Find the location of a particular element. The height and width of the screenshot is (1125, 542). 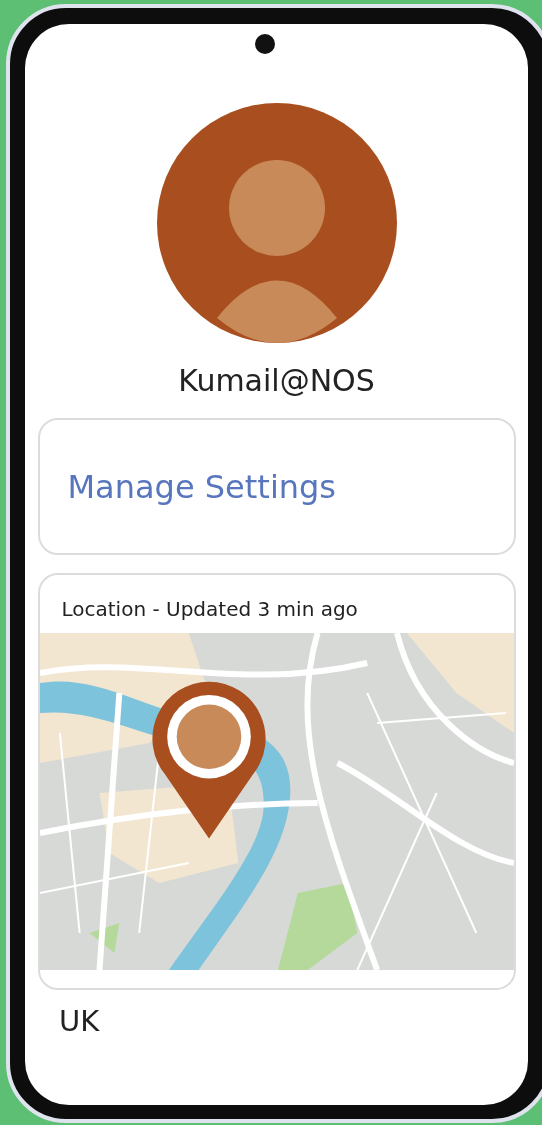

map-pin-icon is located at coordinates (208, 760).